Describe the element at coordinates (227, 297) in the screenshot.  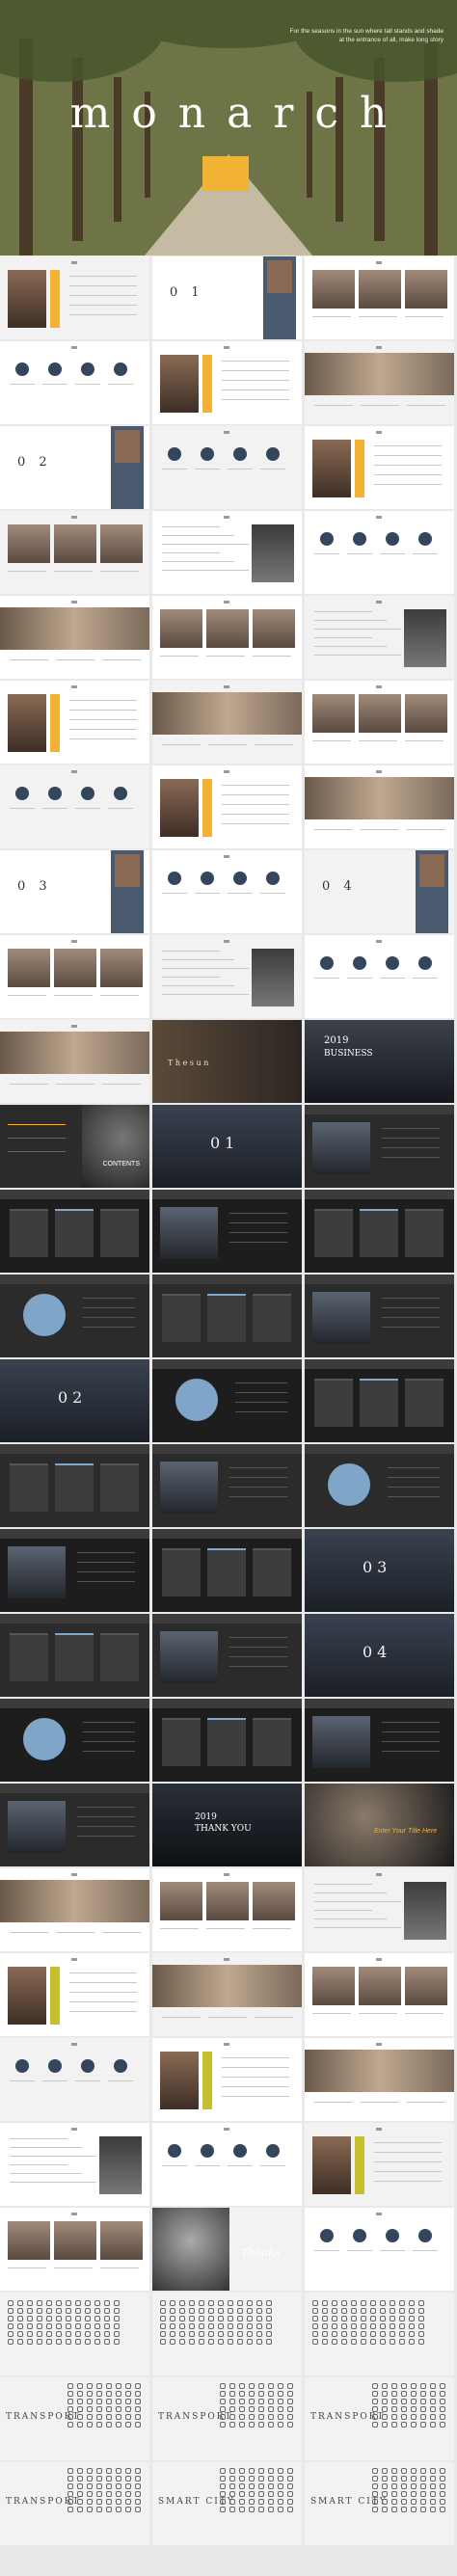
I see `slide-thumbnail: 0 1` at that location.